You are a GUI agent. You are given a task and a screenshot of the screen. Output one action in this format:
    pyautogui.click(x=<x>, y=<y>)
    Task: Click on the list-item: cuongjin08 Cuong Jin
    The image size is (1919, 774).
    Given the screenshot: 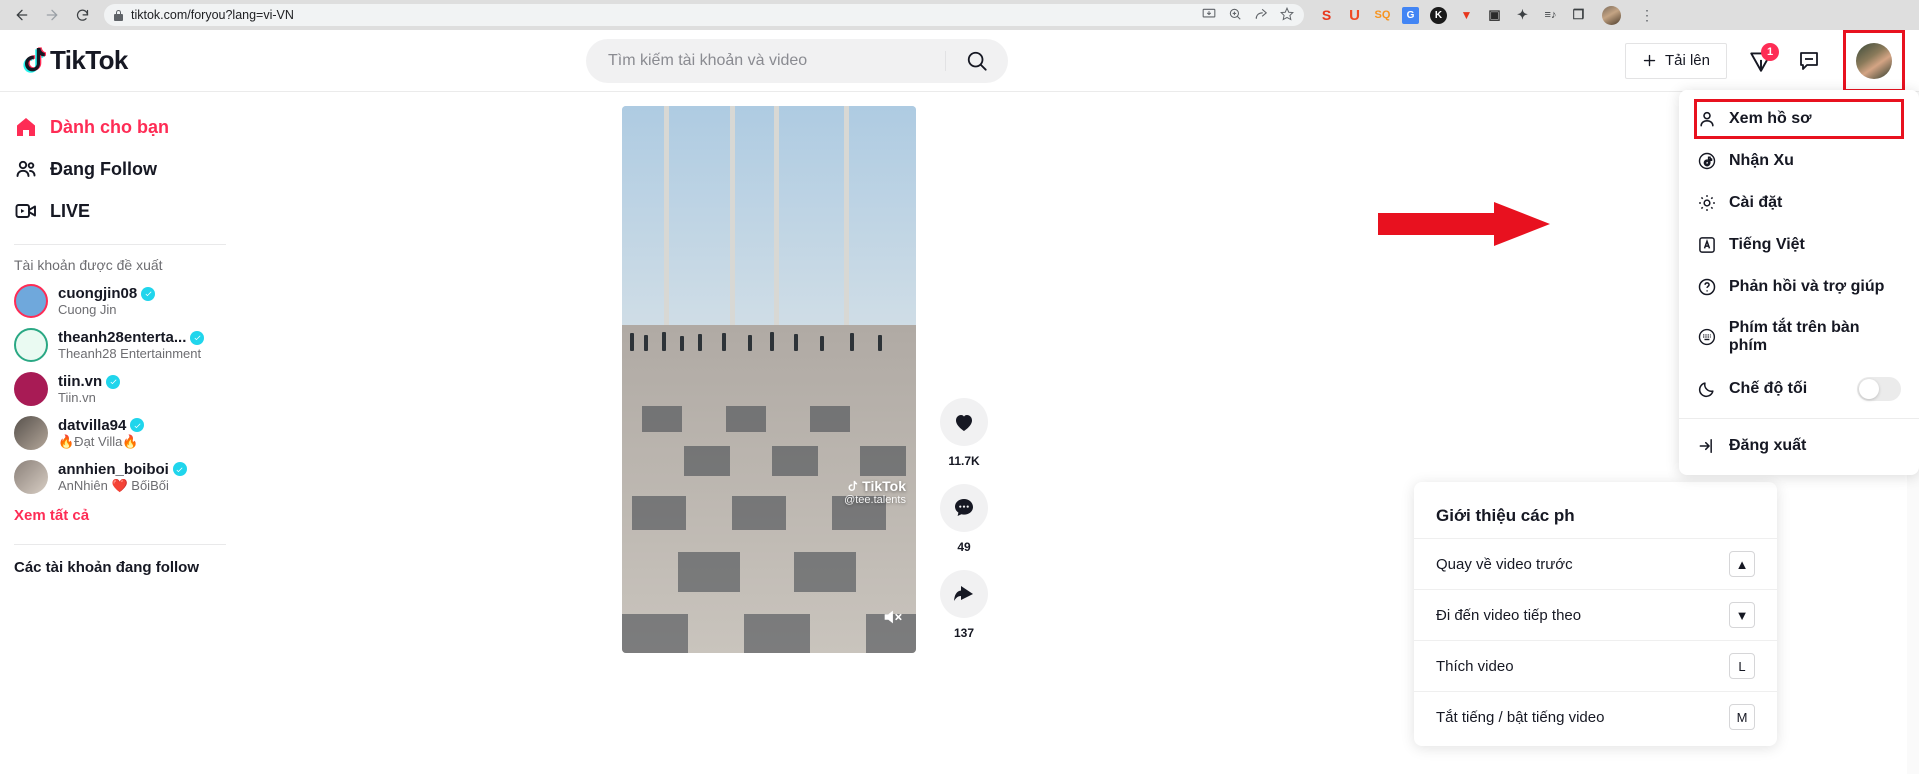 What is the action you would take?
    pyautogui.click(x=120, y=301)
    